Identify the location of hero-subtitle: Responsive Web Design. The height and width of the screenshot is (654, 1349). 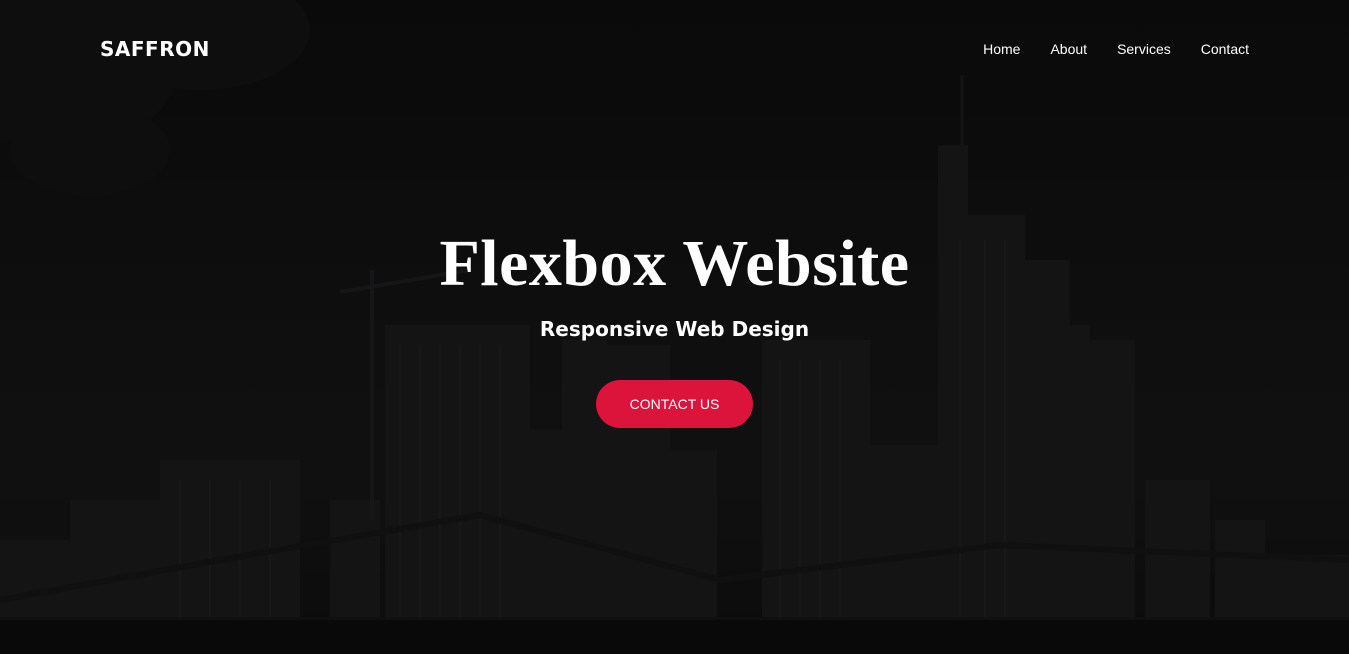
(674, 329).